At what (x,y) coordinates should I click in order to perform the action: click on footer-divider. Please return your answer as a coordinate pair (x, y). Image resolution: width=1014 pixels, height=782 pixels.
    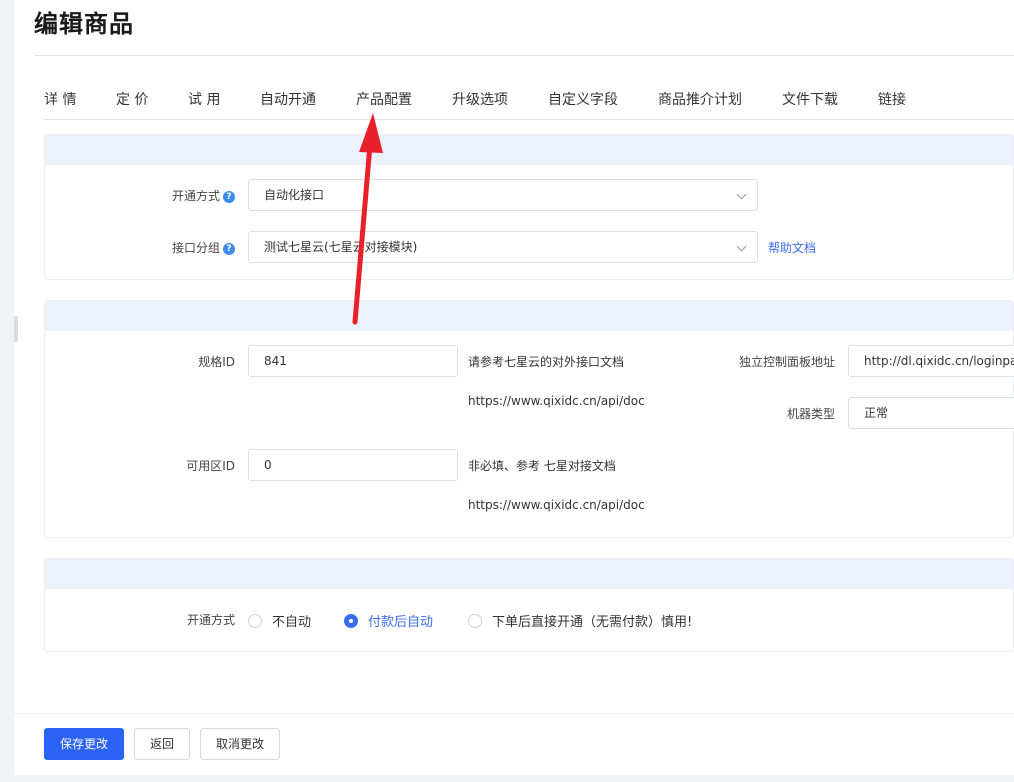
    Looking at the image, I should click on (514, 713).